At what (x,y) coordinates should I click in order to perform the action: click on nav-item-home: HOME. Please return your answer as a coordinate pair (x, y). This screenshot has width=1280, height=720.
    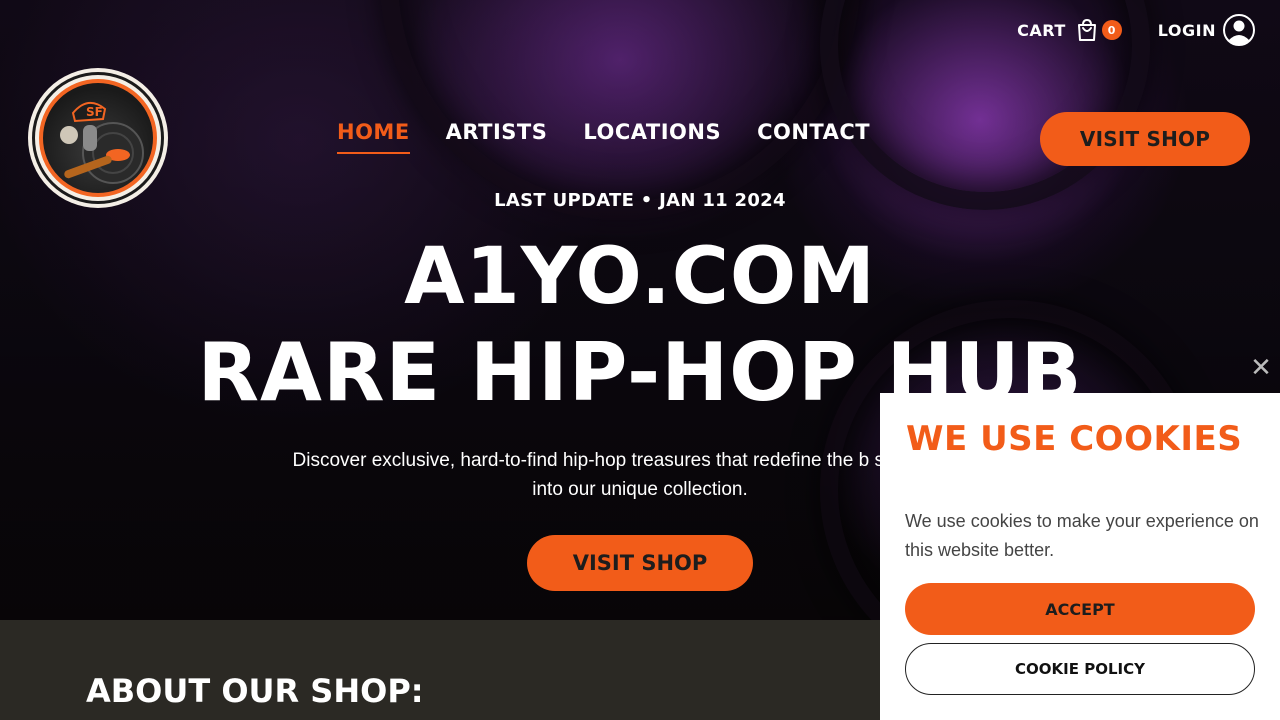
    Looking at the image, I should click on (373, 137).